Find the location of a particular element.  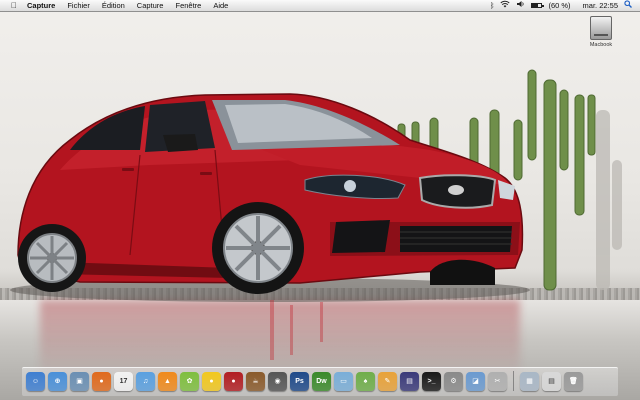

folder-icon: ▭ is located at coordinates (343, 381).